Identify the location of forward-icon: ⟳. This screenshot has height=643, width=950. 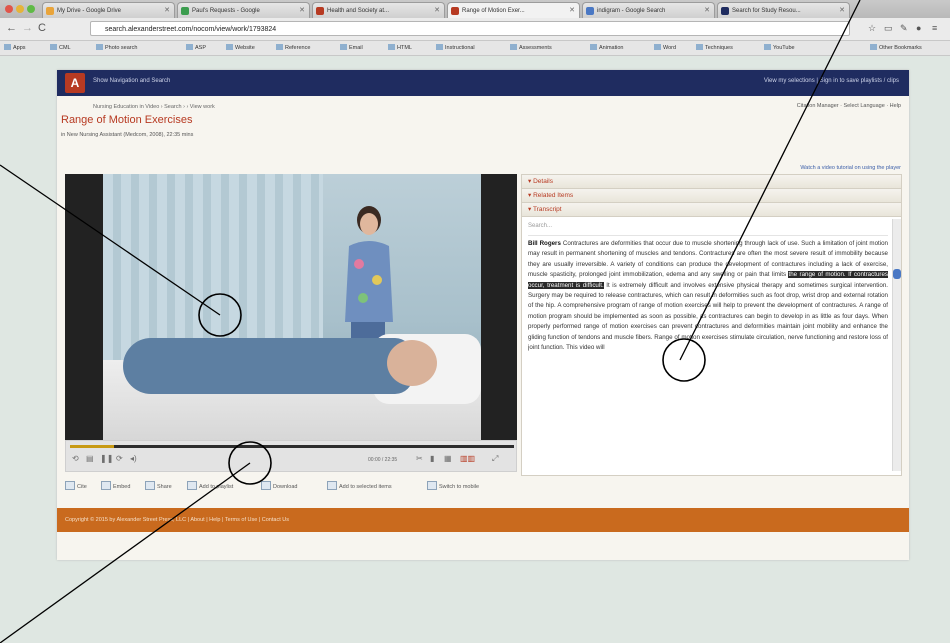
(119, 458).